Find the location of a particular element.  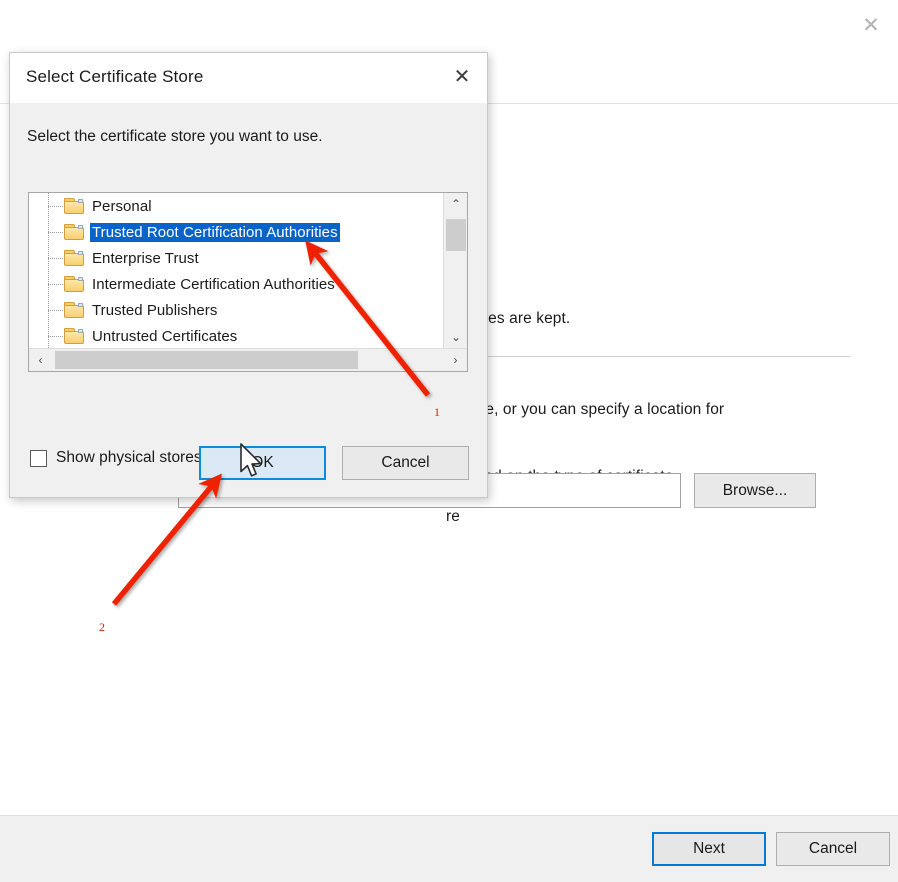

dialog-titlebar: Select Certificate Store ✕ is located at coordinates (248, 78).